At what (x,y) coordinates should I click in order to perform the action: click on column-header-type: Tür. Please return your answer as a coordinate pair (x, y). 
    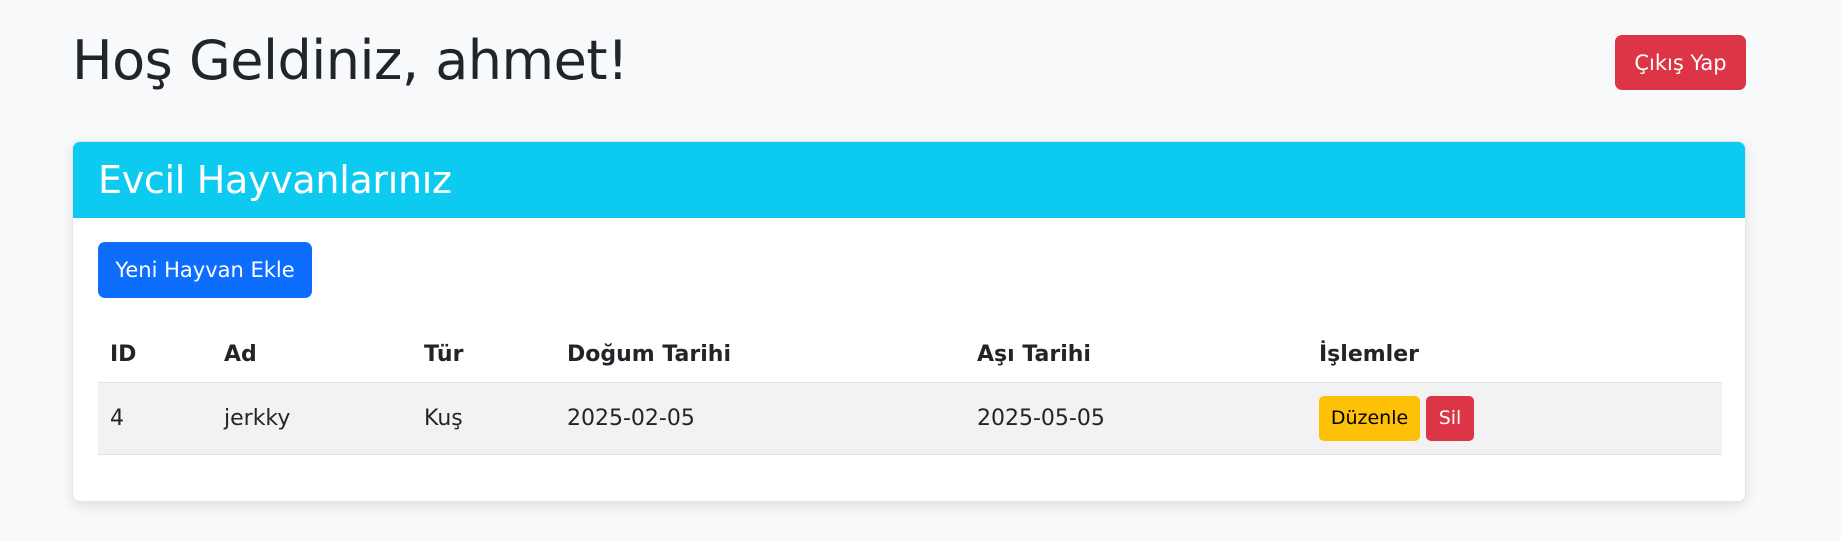
    Looking at the image, I should click on (483, 355).